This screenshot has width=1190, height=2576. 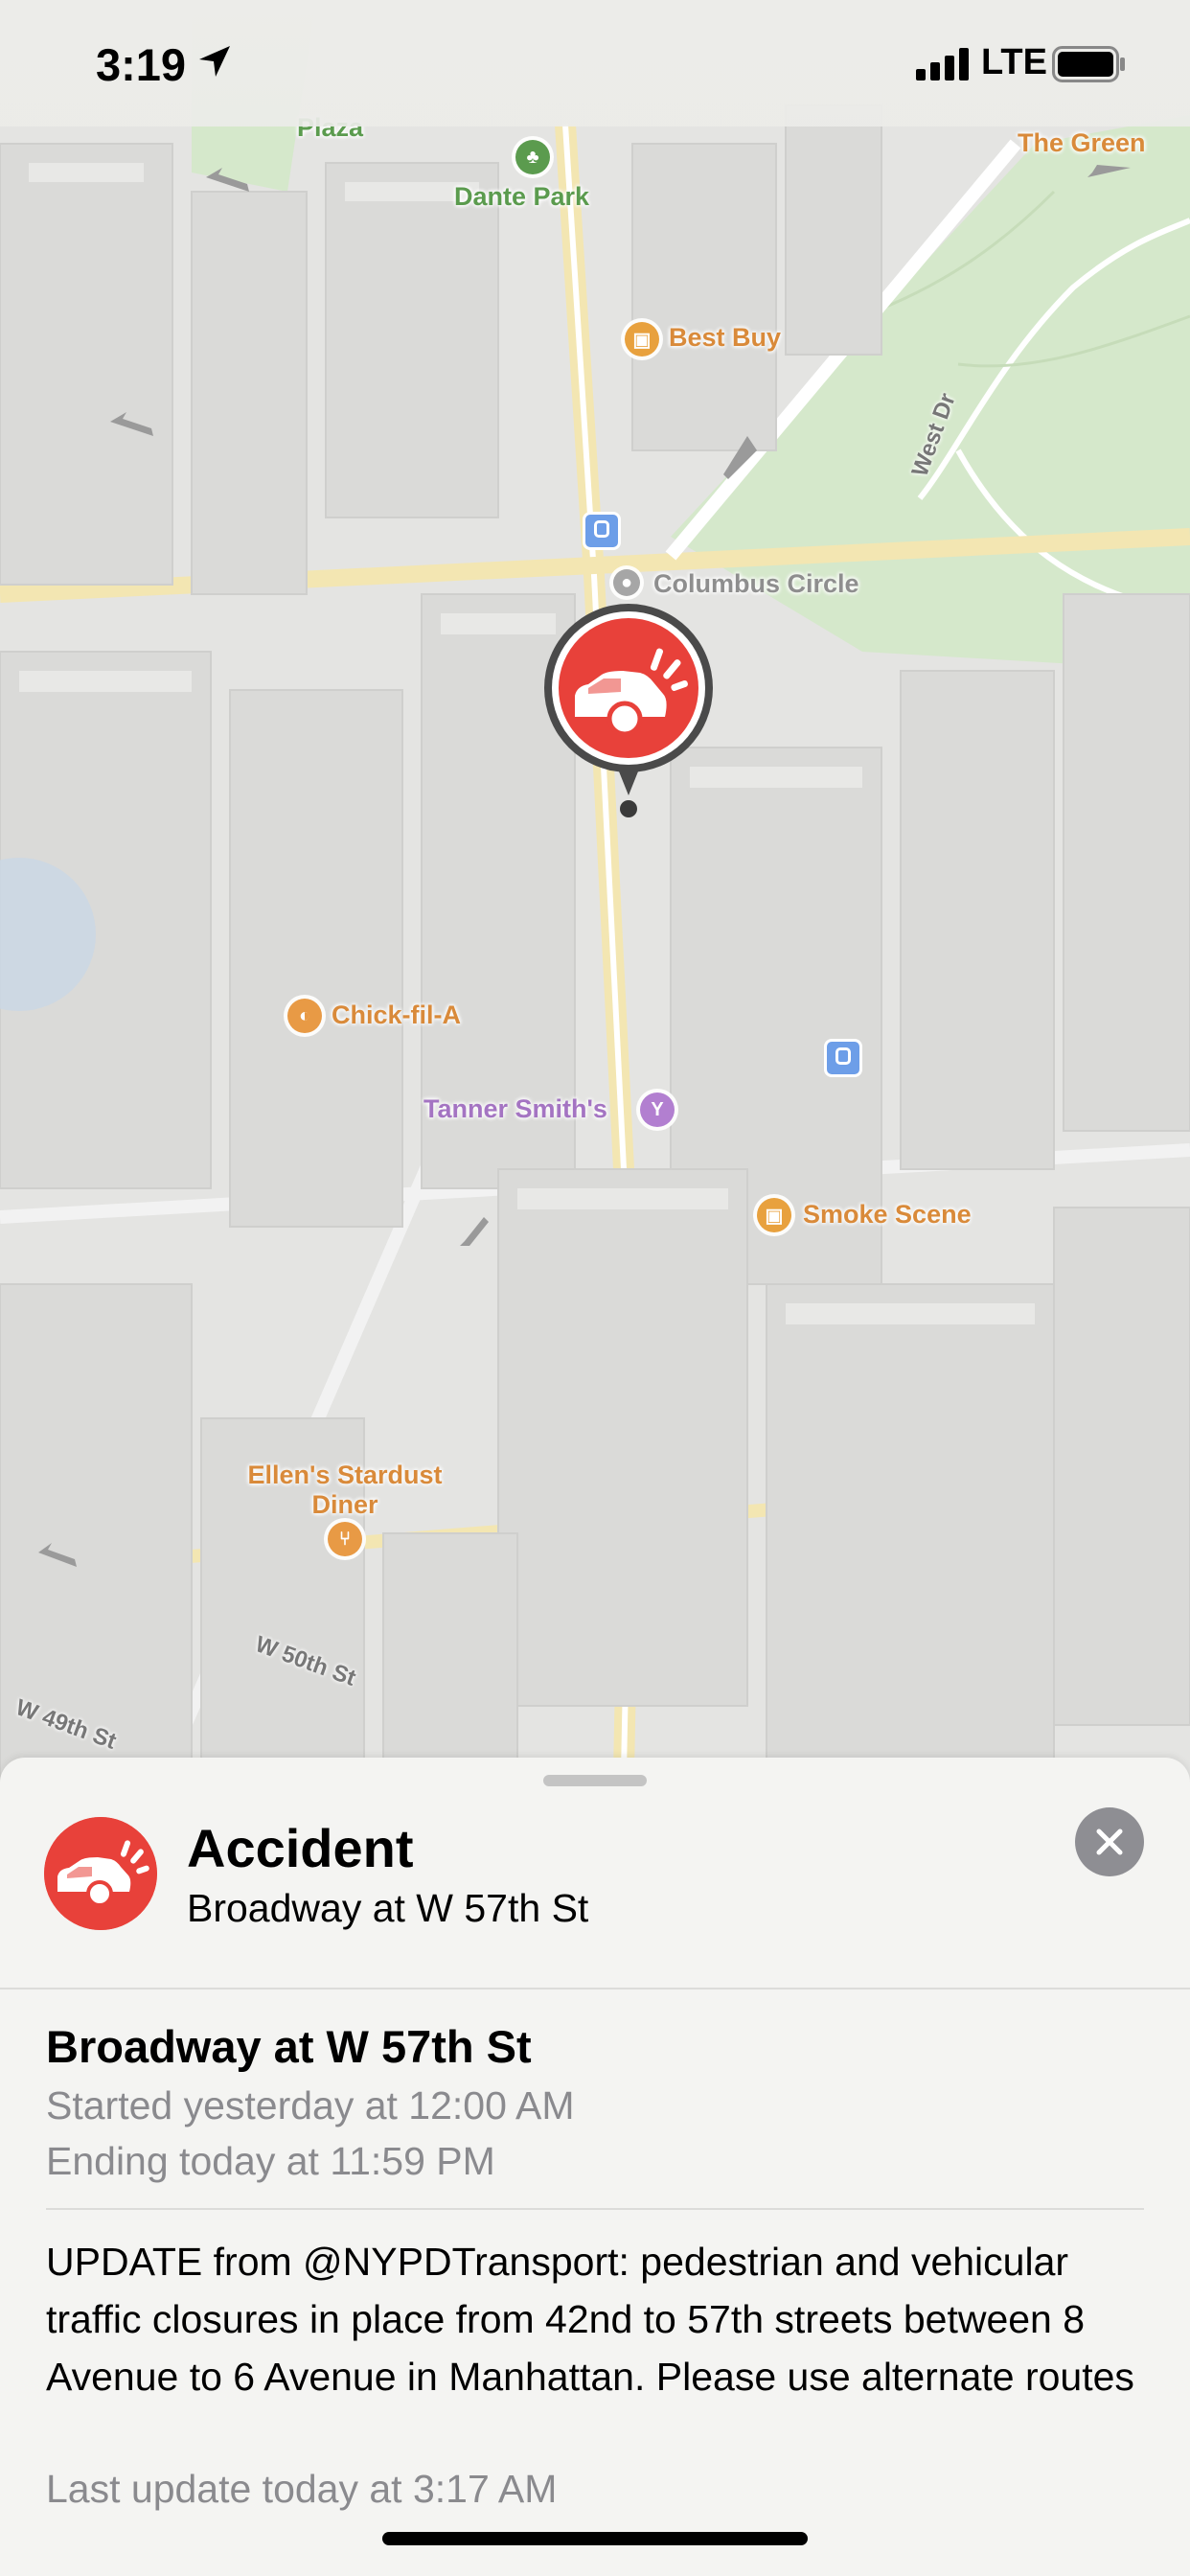 I want to click on shopping-bag-icon: ▣, so click(x=642, y=339).